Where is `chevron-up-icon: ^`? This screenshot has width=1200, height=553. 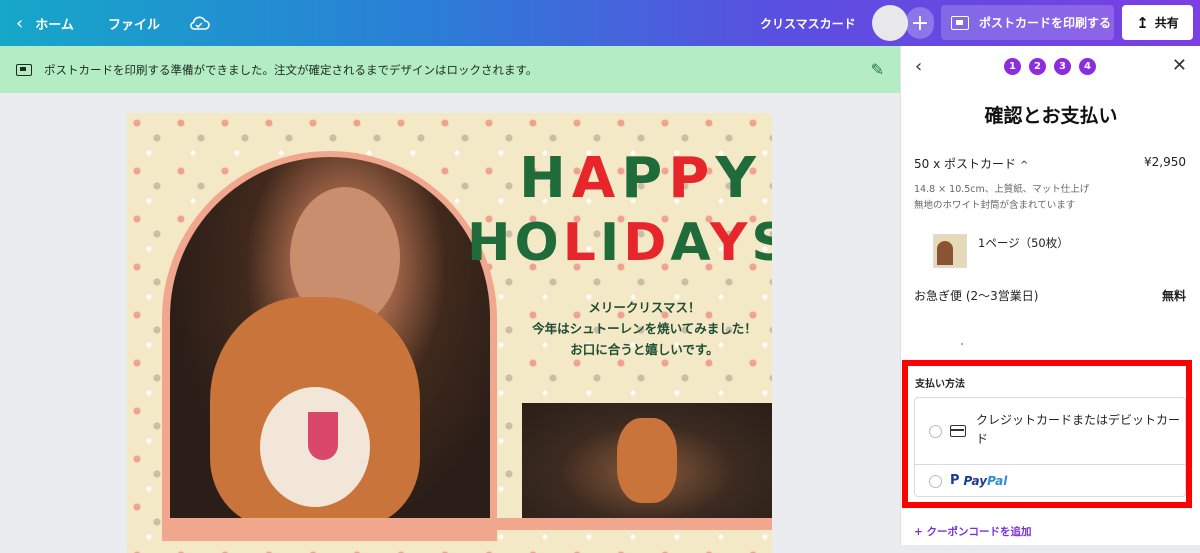
chevron-up-icon: ^ is located at coordinates (1024, 165).